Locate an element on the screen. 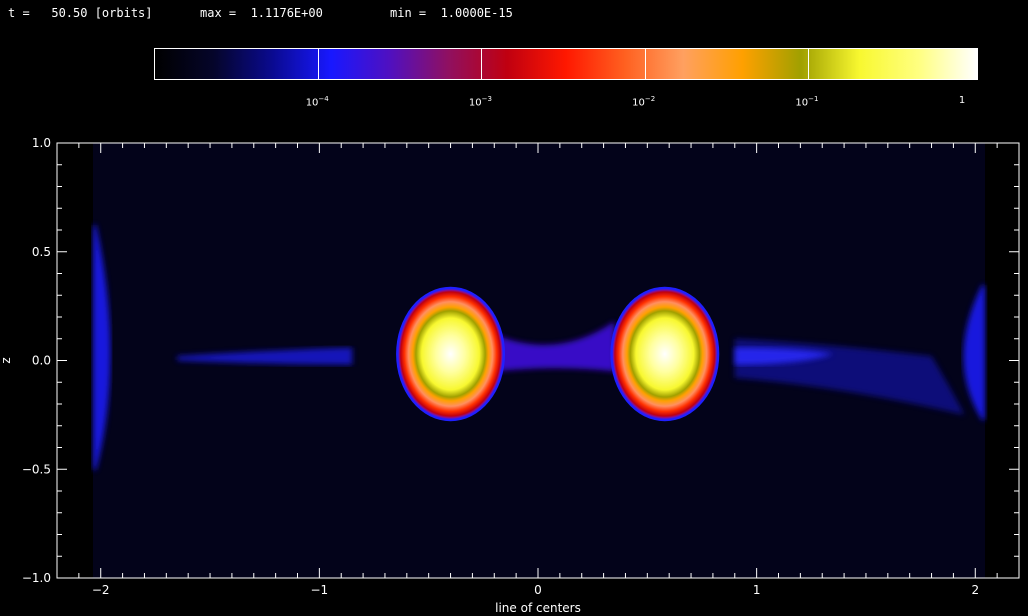 The height and width of the screenshot is (616, 1028). x-tick-label: −2 is located at coordinates (101, 590).